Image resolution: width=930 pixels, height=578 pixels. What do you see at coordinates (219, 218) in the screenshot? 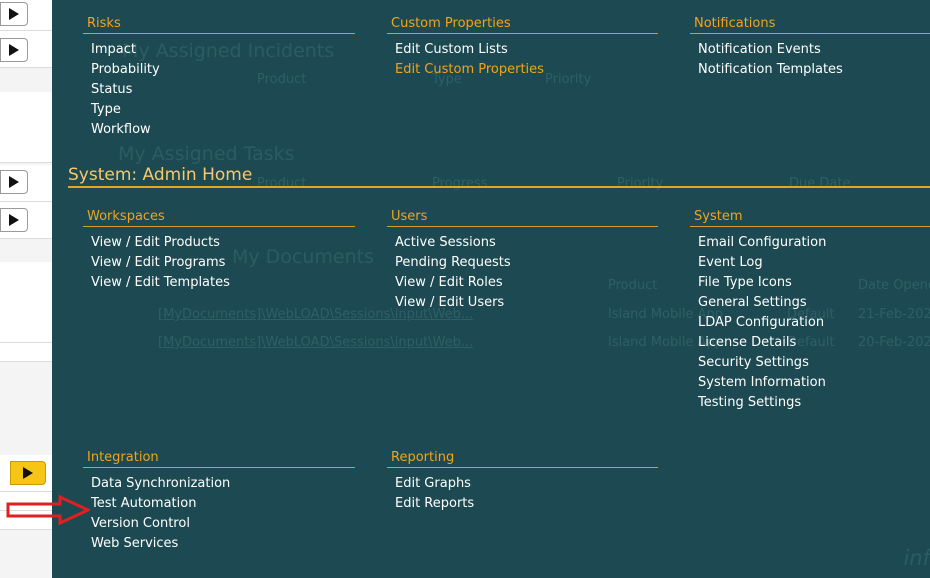
I see `section-title-workspaces: Workspaces` at bounding box center [219, 218].